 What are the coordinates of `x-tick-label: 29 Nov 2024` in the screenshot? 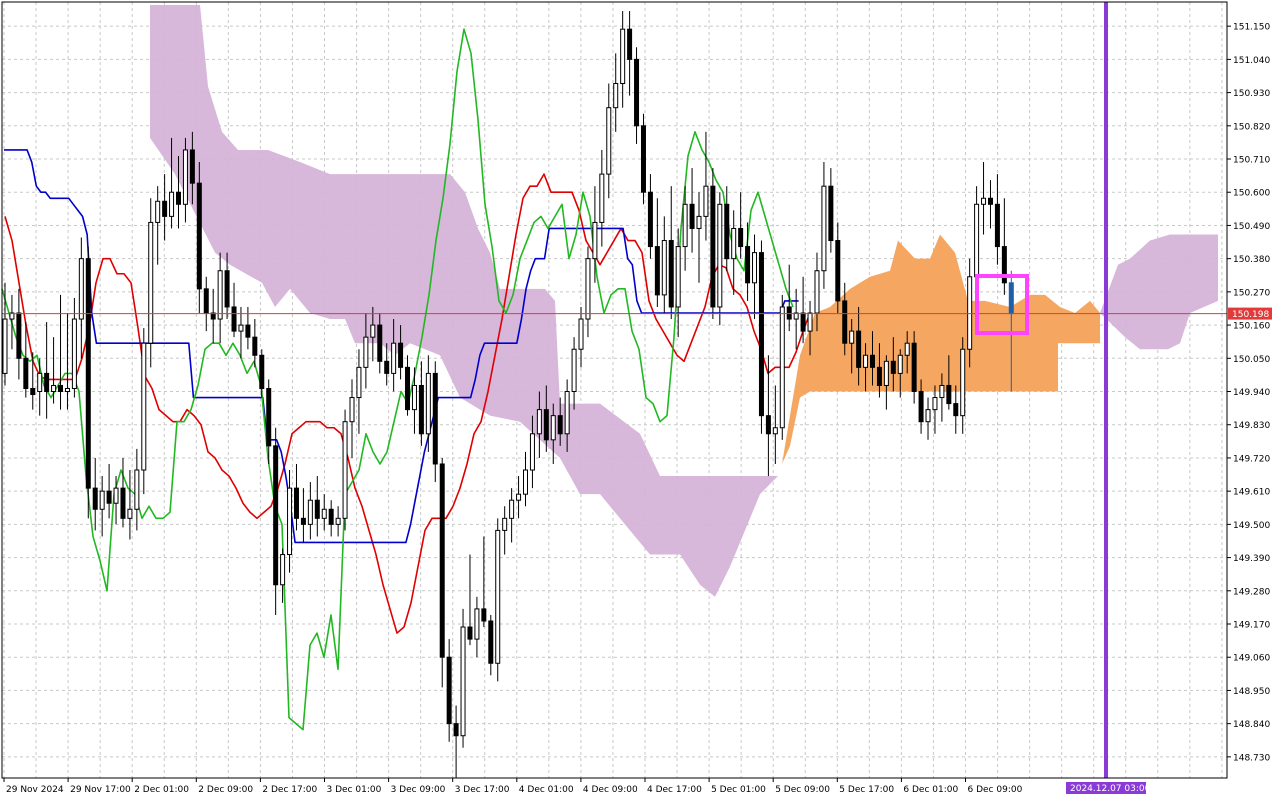 It's located at (35, 790).